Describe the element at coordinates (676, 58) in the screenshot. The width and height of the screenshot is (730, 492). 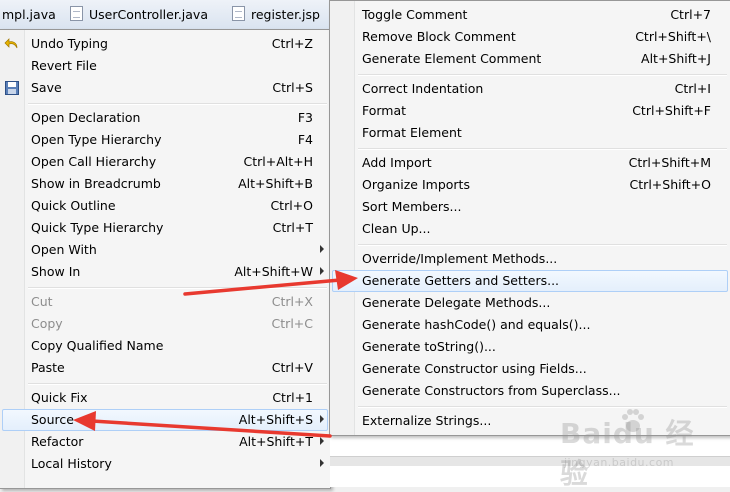
I see `menu-item-accelerator: Alt+Shift+J` at that location.